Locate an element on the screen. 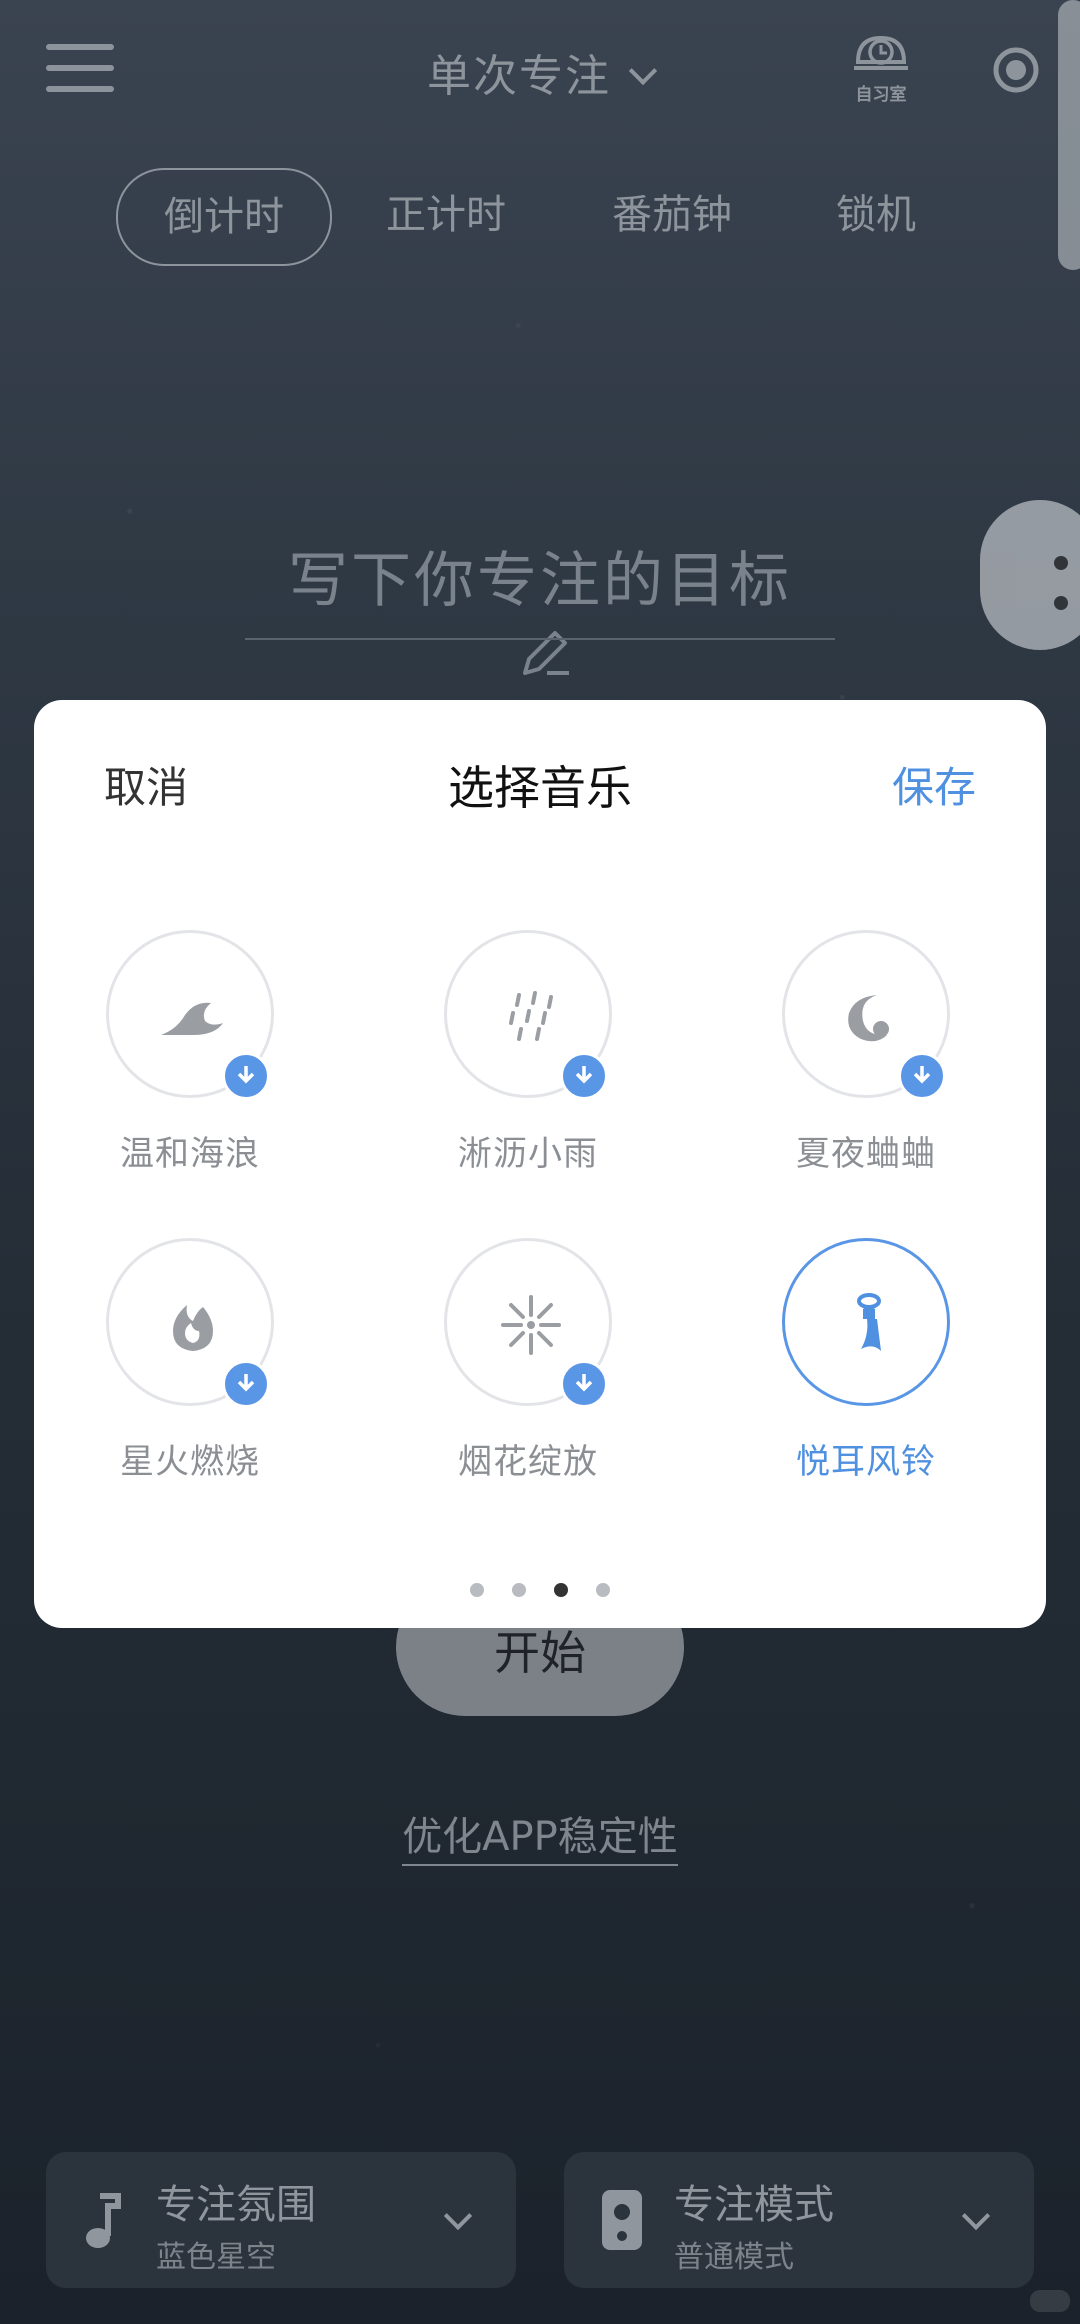 This screenshot has height=2324, width=1080. moon-night-icon is located at coordinates (868, 1018).